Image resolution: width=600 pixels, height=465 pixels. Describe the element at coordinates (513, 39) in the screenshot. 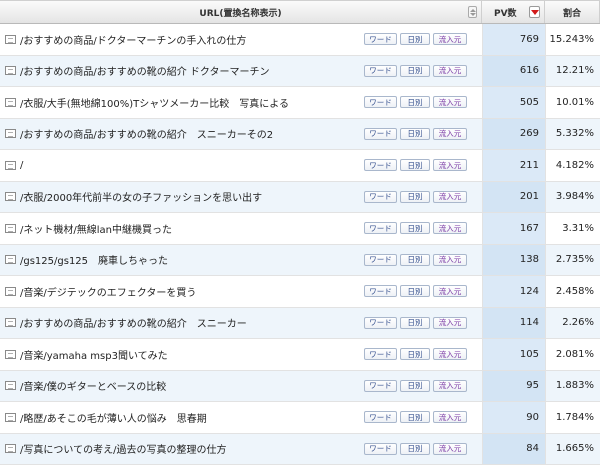

I see `pv-cell: 769` at that location.